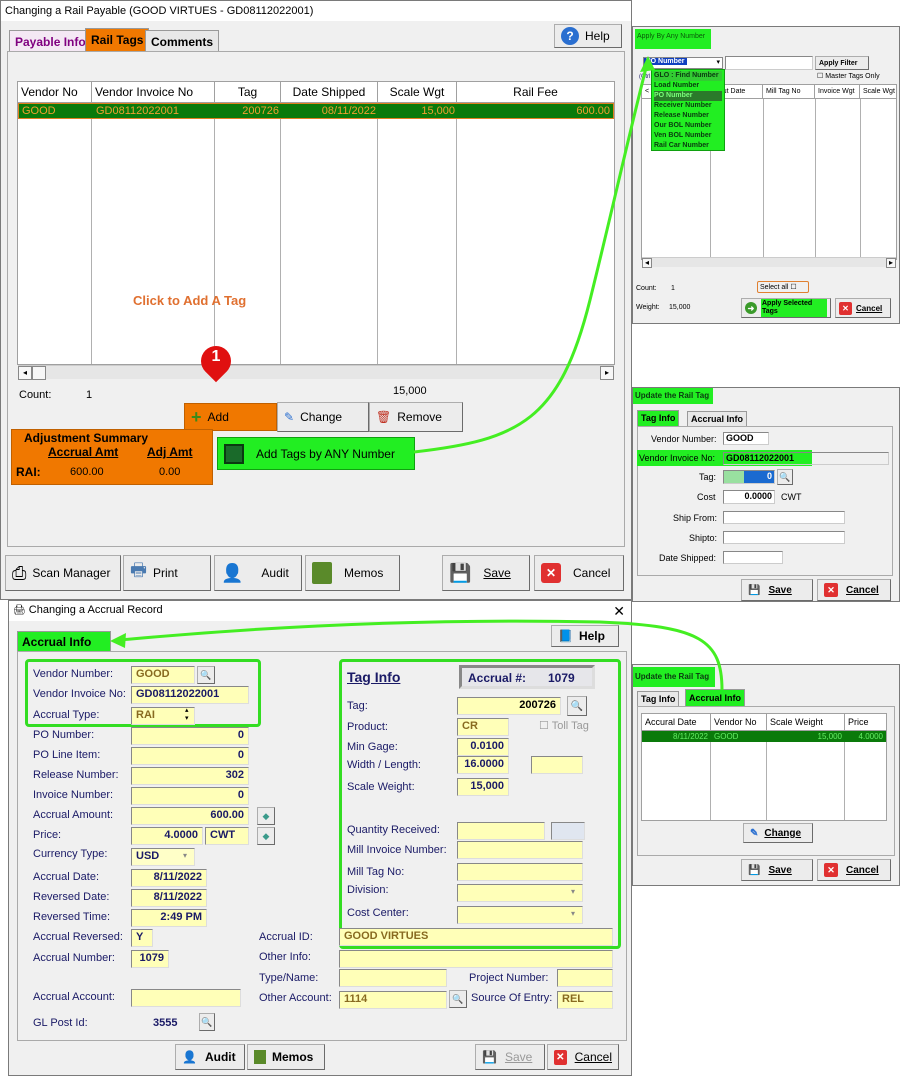  Describe the element at coordinates (784, 537) in the screenshot. I see `ship-to-field` at that location.